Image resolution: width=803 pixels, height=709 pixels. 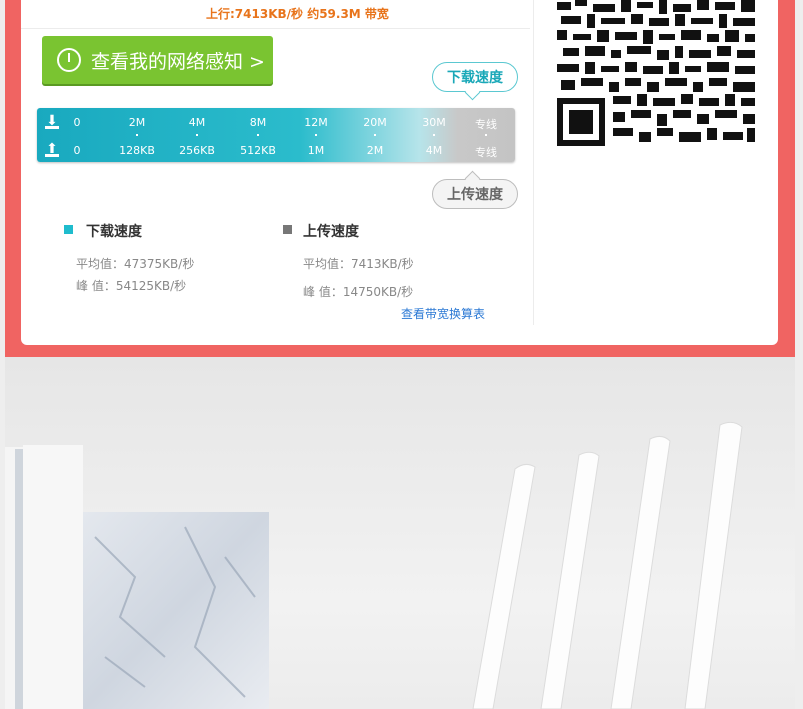 What do you see at coordinates (475, 194) in the screenshot?
I see `upload-speed-bubble: 上传速度` at bounding box center [475, 194].